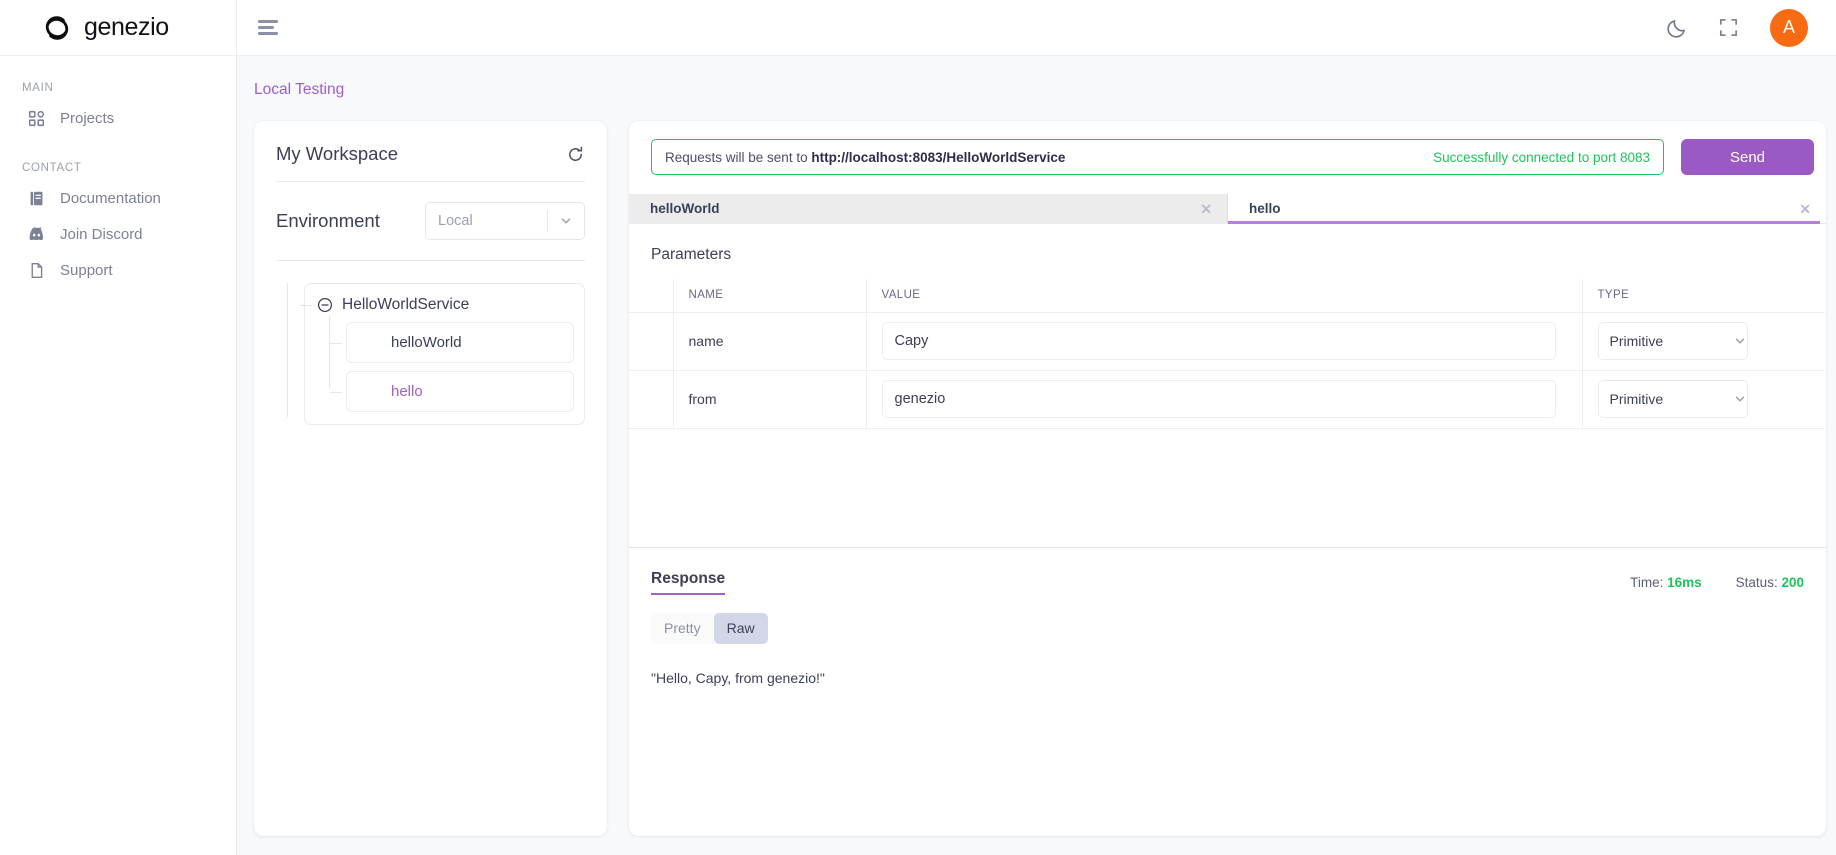 Image resolution: width=1836 pixels, height=855 pixels. I want to click on breadcrumb: Local Testing, so click(1036, 77).